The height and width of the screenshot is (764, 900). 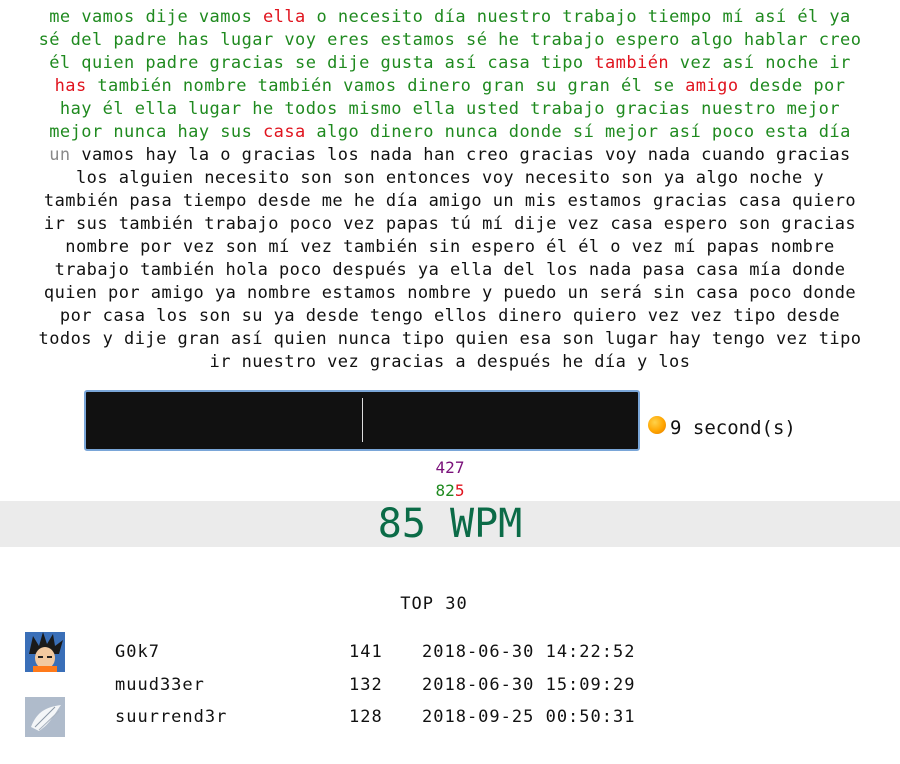 What do you see at coordinates (92, 178) in the screenshot?
I see `word: los` at bounding box center [92, 178].